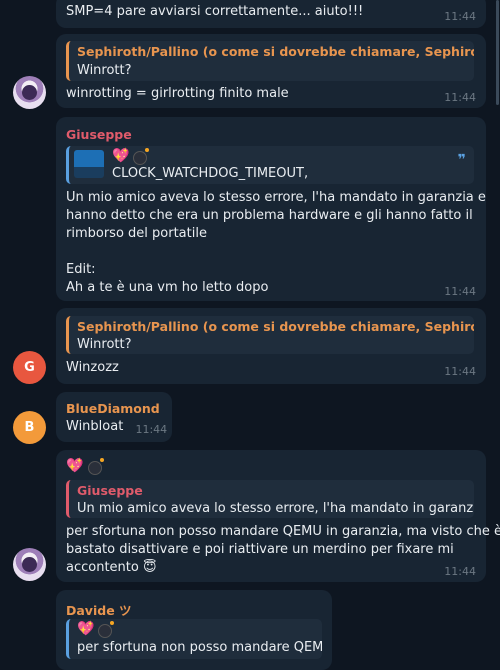  I want to click on reply-quote-text: CLOCK_WATCHDOG_TIMEOUT,, so click(210, 173).